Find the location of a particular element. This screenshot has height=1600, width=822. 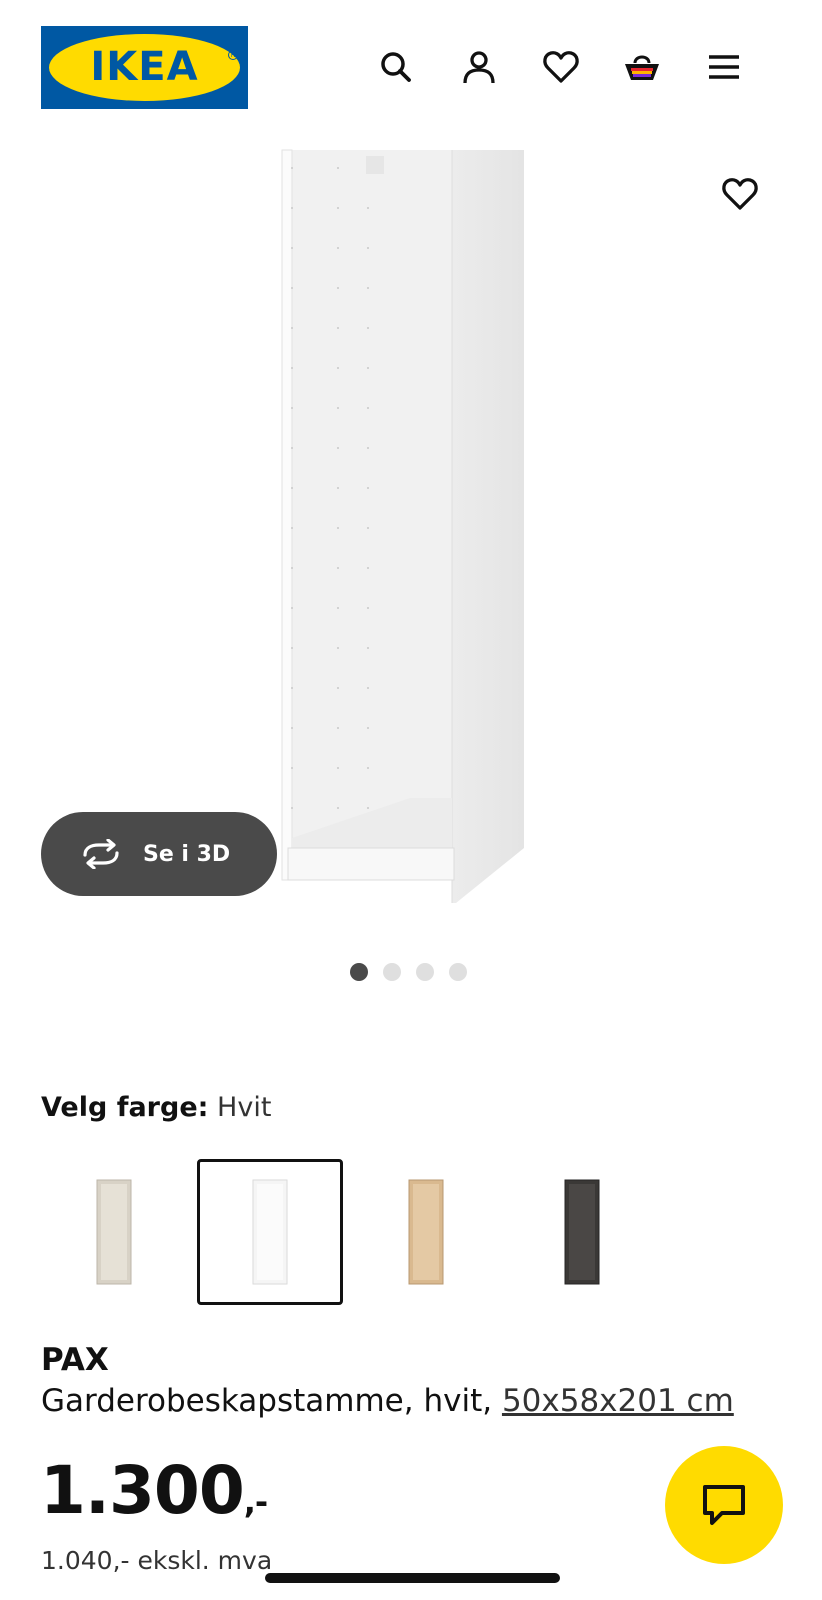

logo-text: IKEA is located at coordinates (144, 67).